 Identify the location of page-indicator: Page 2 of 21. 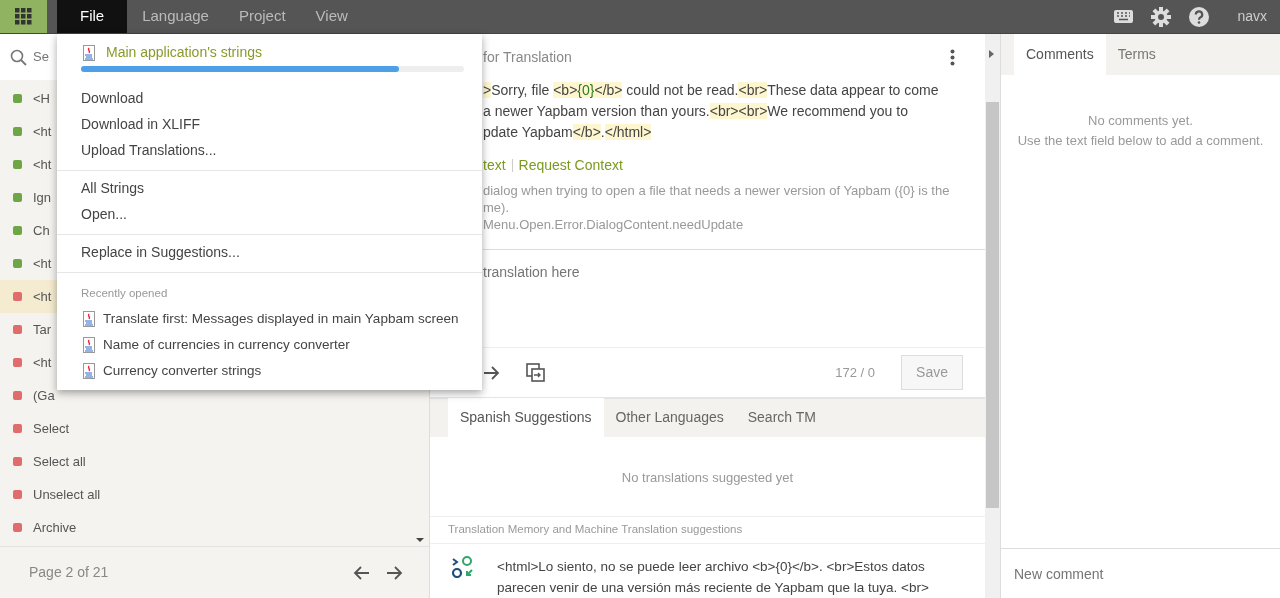
(69, 572).